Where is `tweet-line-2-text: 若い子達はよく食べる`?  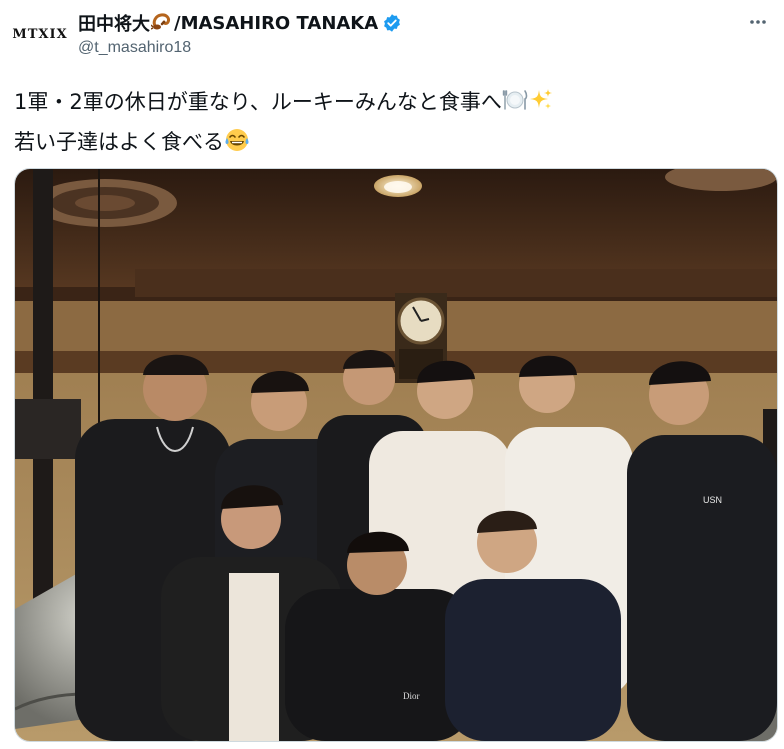
tweet-line-2-text: 若い子達はよく食べる is located at coordinates (119, 142).